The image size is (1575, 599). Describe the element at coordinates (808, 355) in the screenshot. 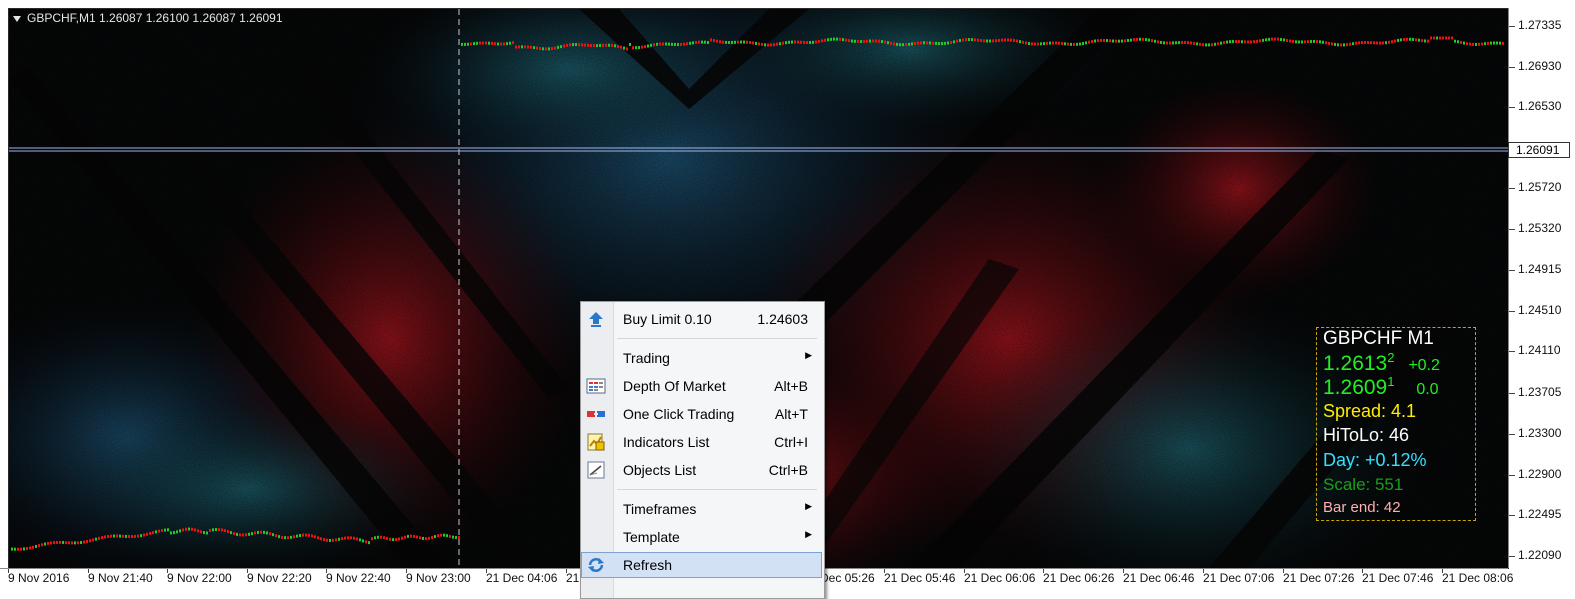

I see `submenu-arrow-icon: ▶` at that location.